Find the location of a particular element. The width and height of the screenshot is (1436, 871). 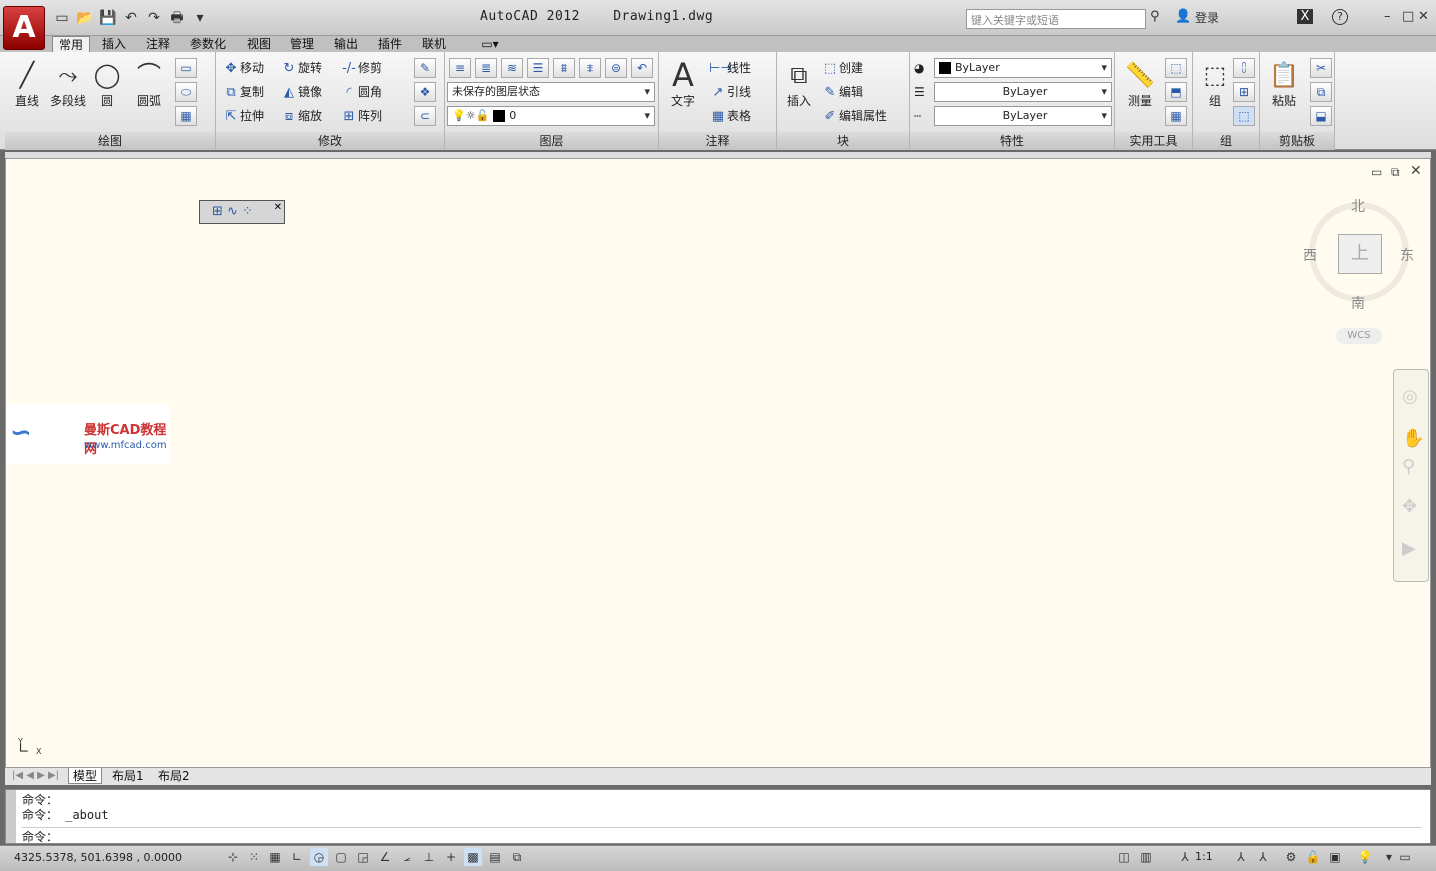

viewcube-top-face: 上 is located at coordinates (1360, 254).